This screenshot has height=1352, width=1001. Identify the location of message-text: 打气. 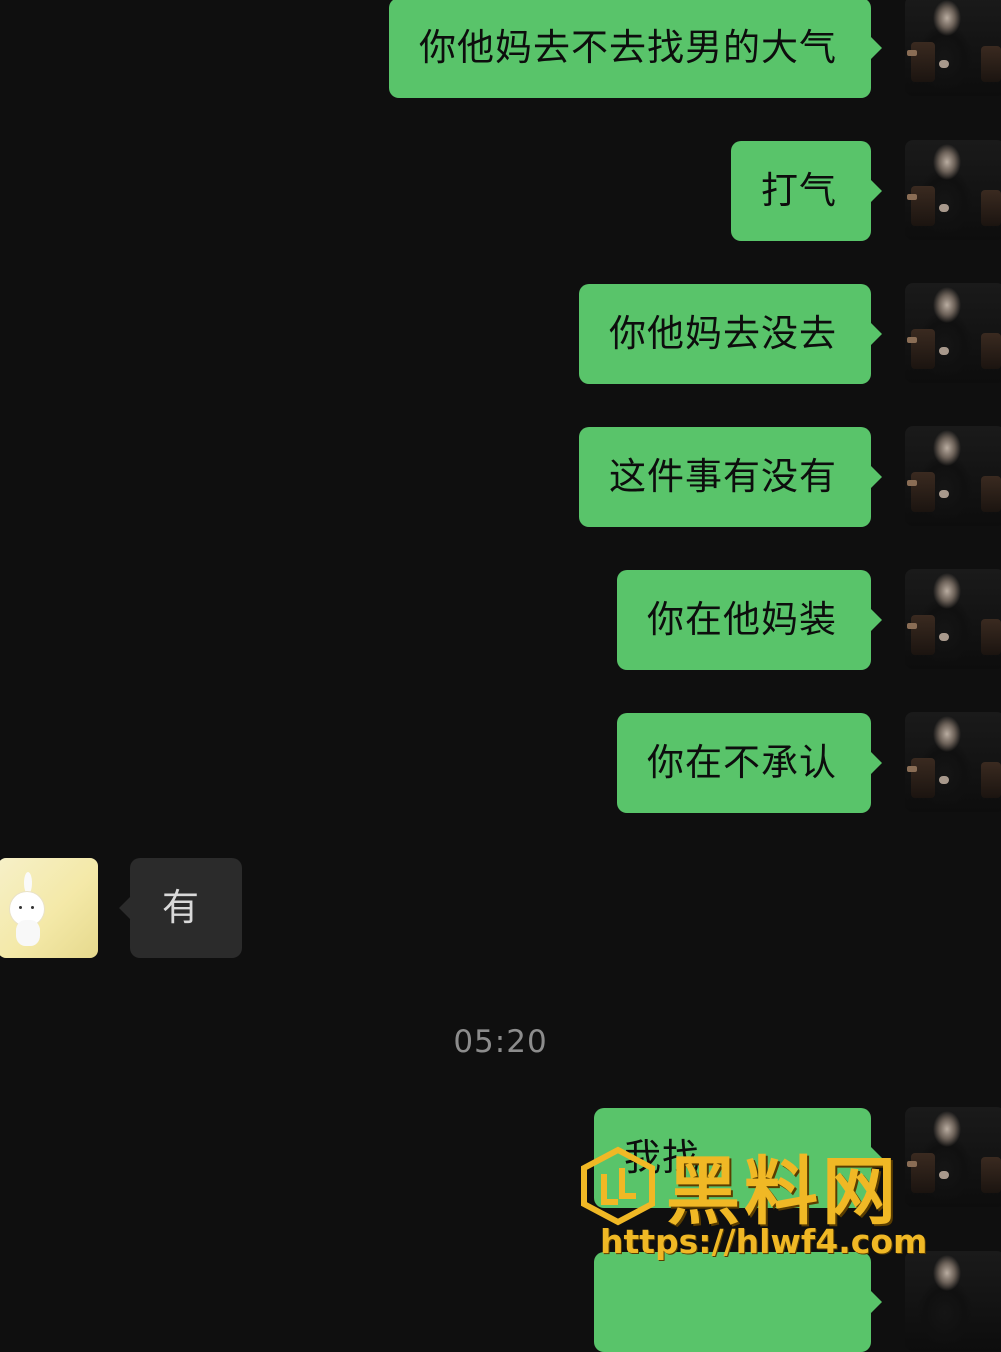
(799, 190).